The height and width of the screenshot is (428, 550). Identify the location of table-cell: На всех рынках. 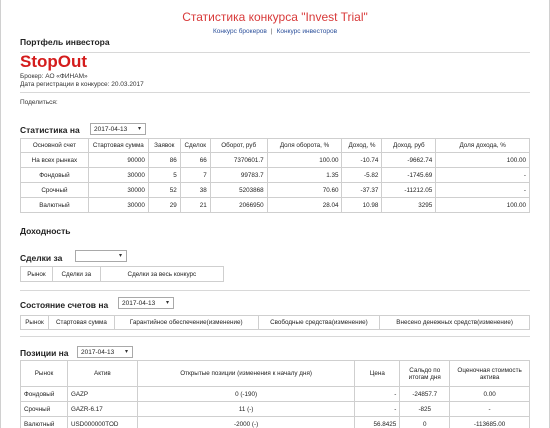
(54, 160).